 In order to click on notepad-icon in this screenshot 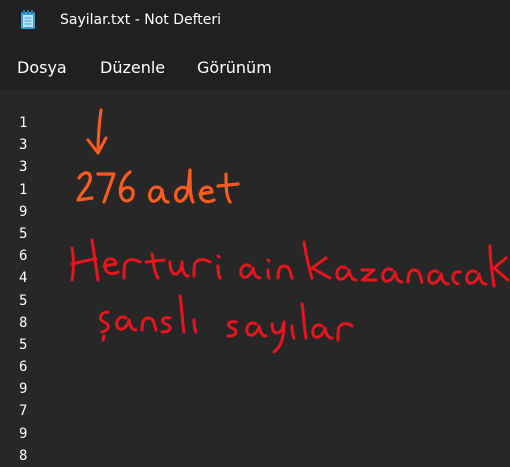, I will do `click(28, 19)`.